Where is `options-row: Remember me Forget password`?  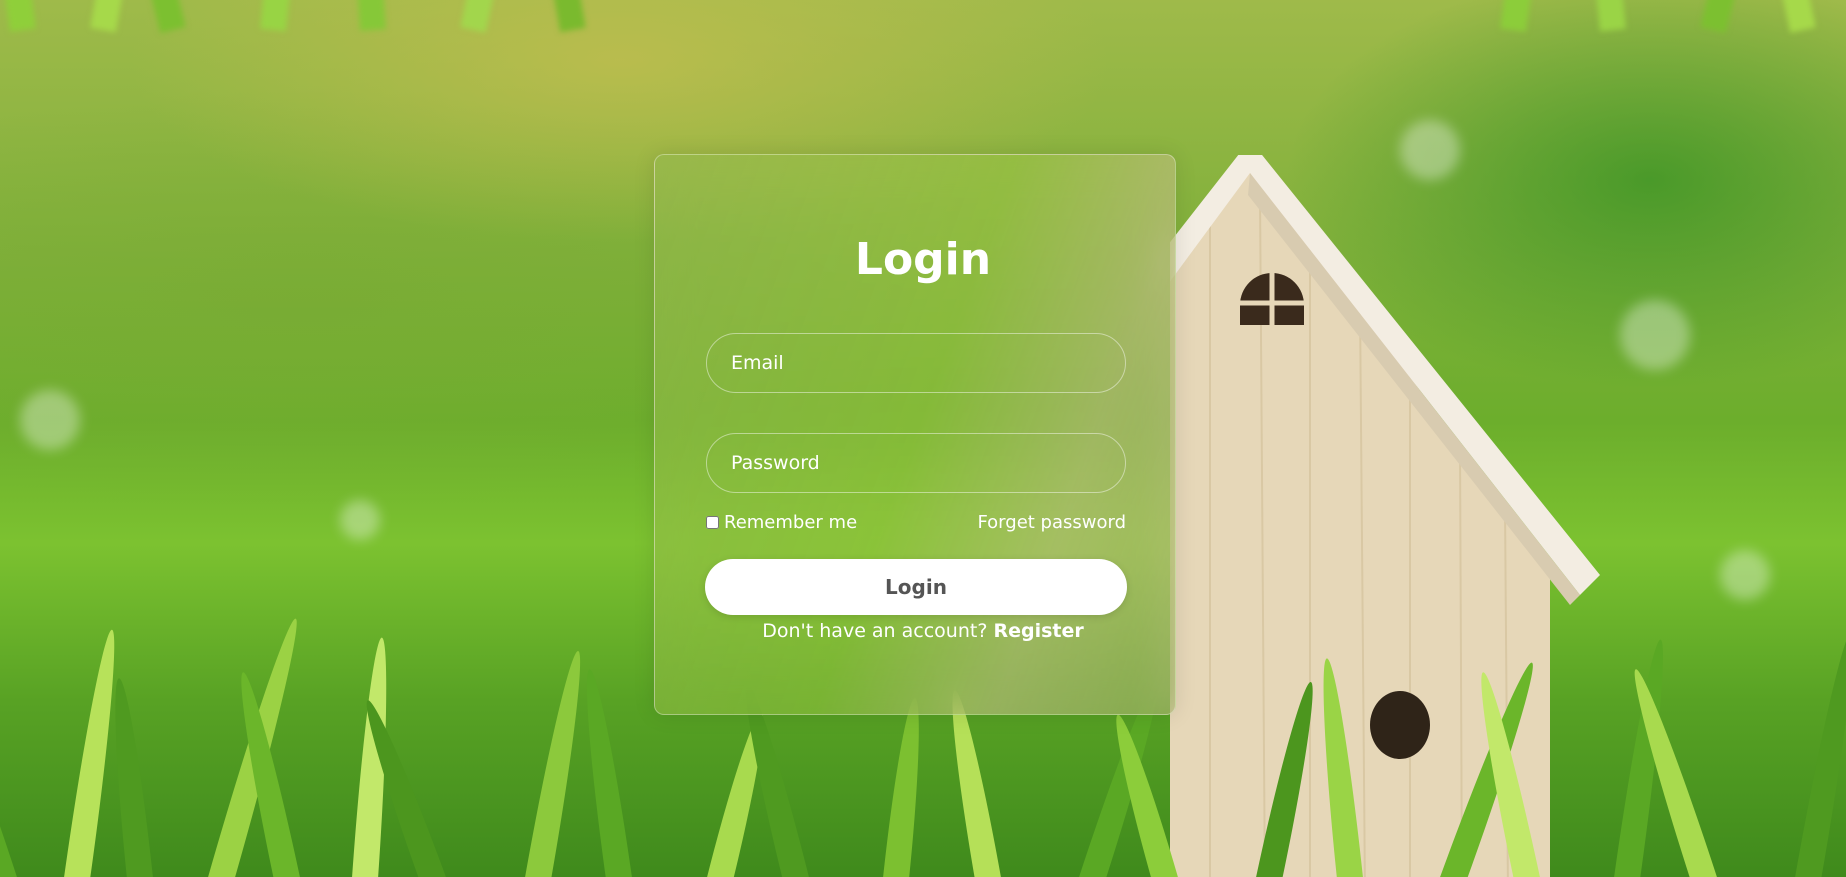 options-row: Remember me Forget password is located at coordinates (916, 526).